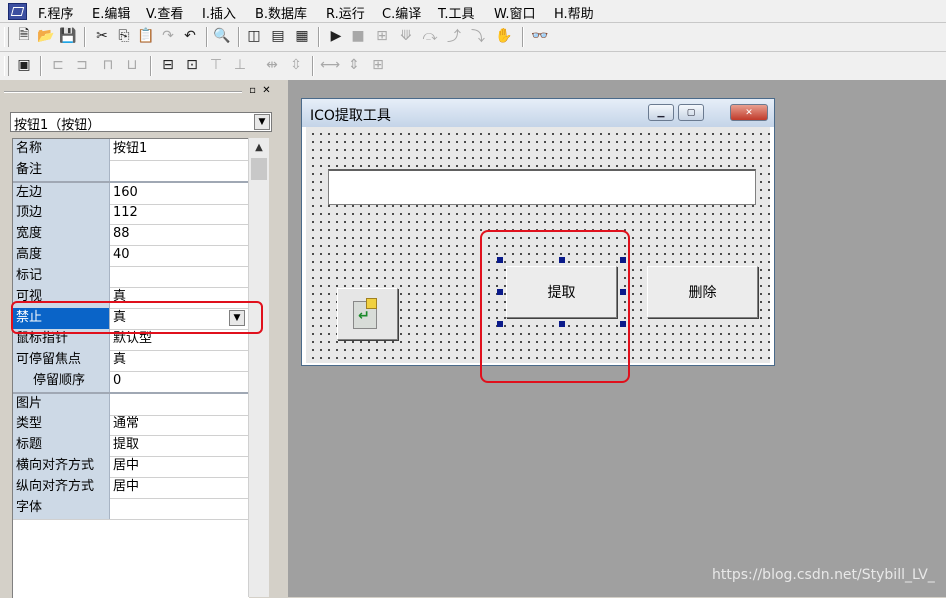  I want to click on open-icon: 📂, so click(46, 36).